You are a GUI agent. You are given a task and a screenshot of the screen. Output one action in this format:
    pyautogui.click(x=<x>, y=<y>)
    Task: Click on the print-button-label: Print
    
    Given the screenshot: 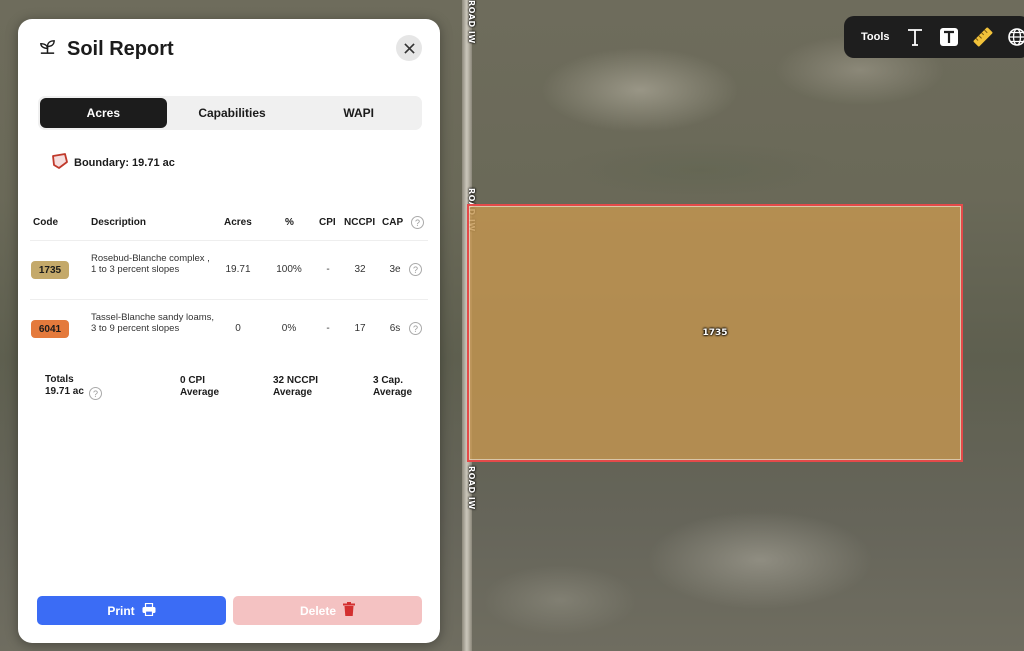 What is the action you would take?
    pyautogui.click(x=121, y=610)
    